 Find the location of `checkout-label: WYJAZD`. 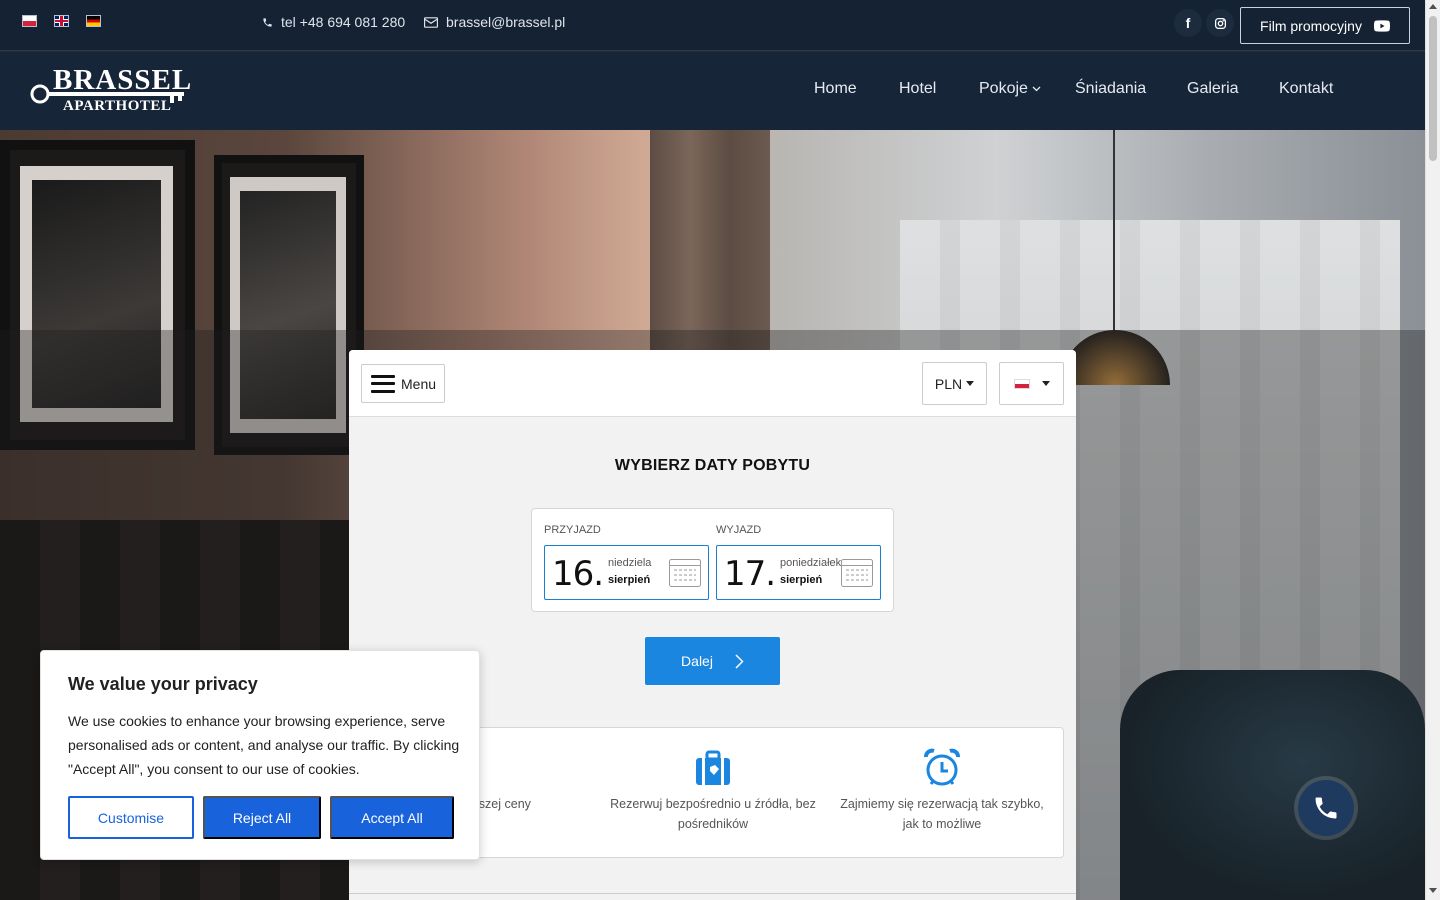

checkout-label: WYJAZD is located at coordinates (739, 530).